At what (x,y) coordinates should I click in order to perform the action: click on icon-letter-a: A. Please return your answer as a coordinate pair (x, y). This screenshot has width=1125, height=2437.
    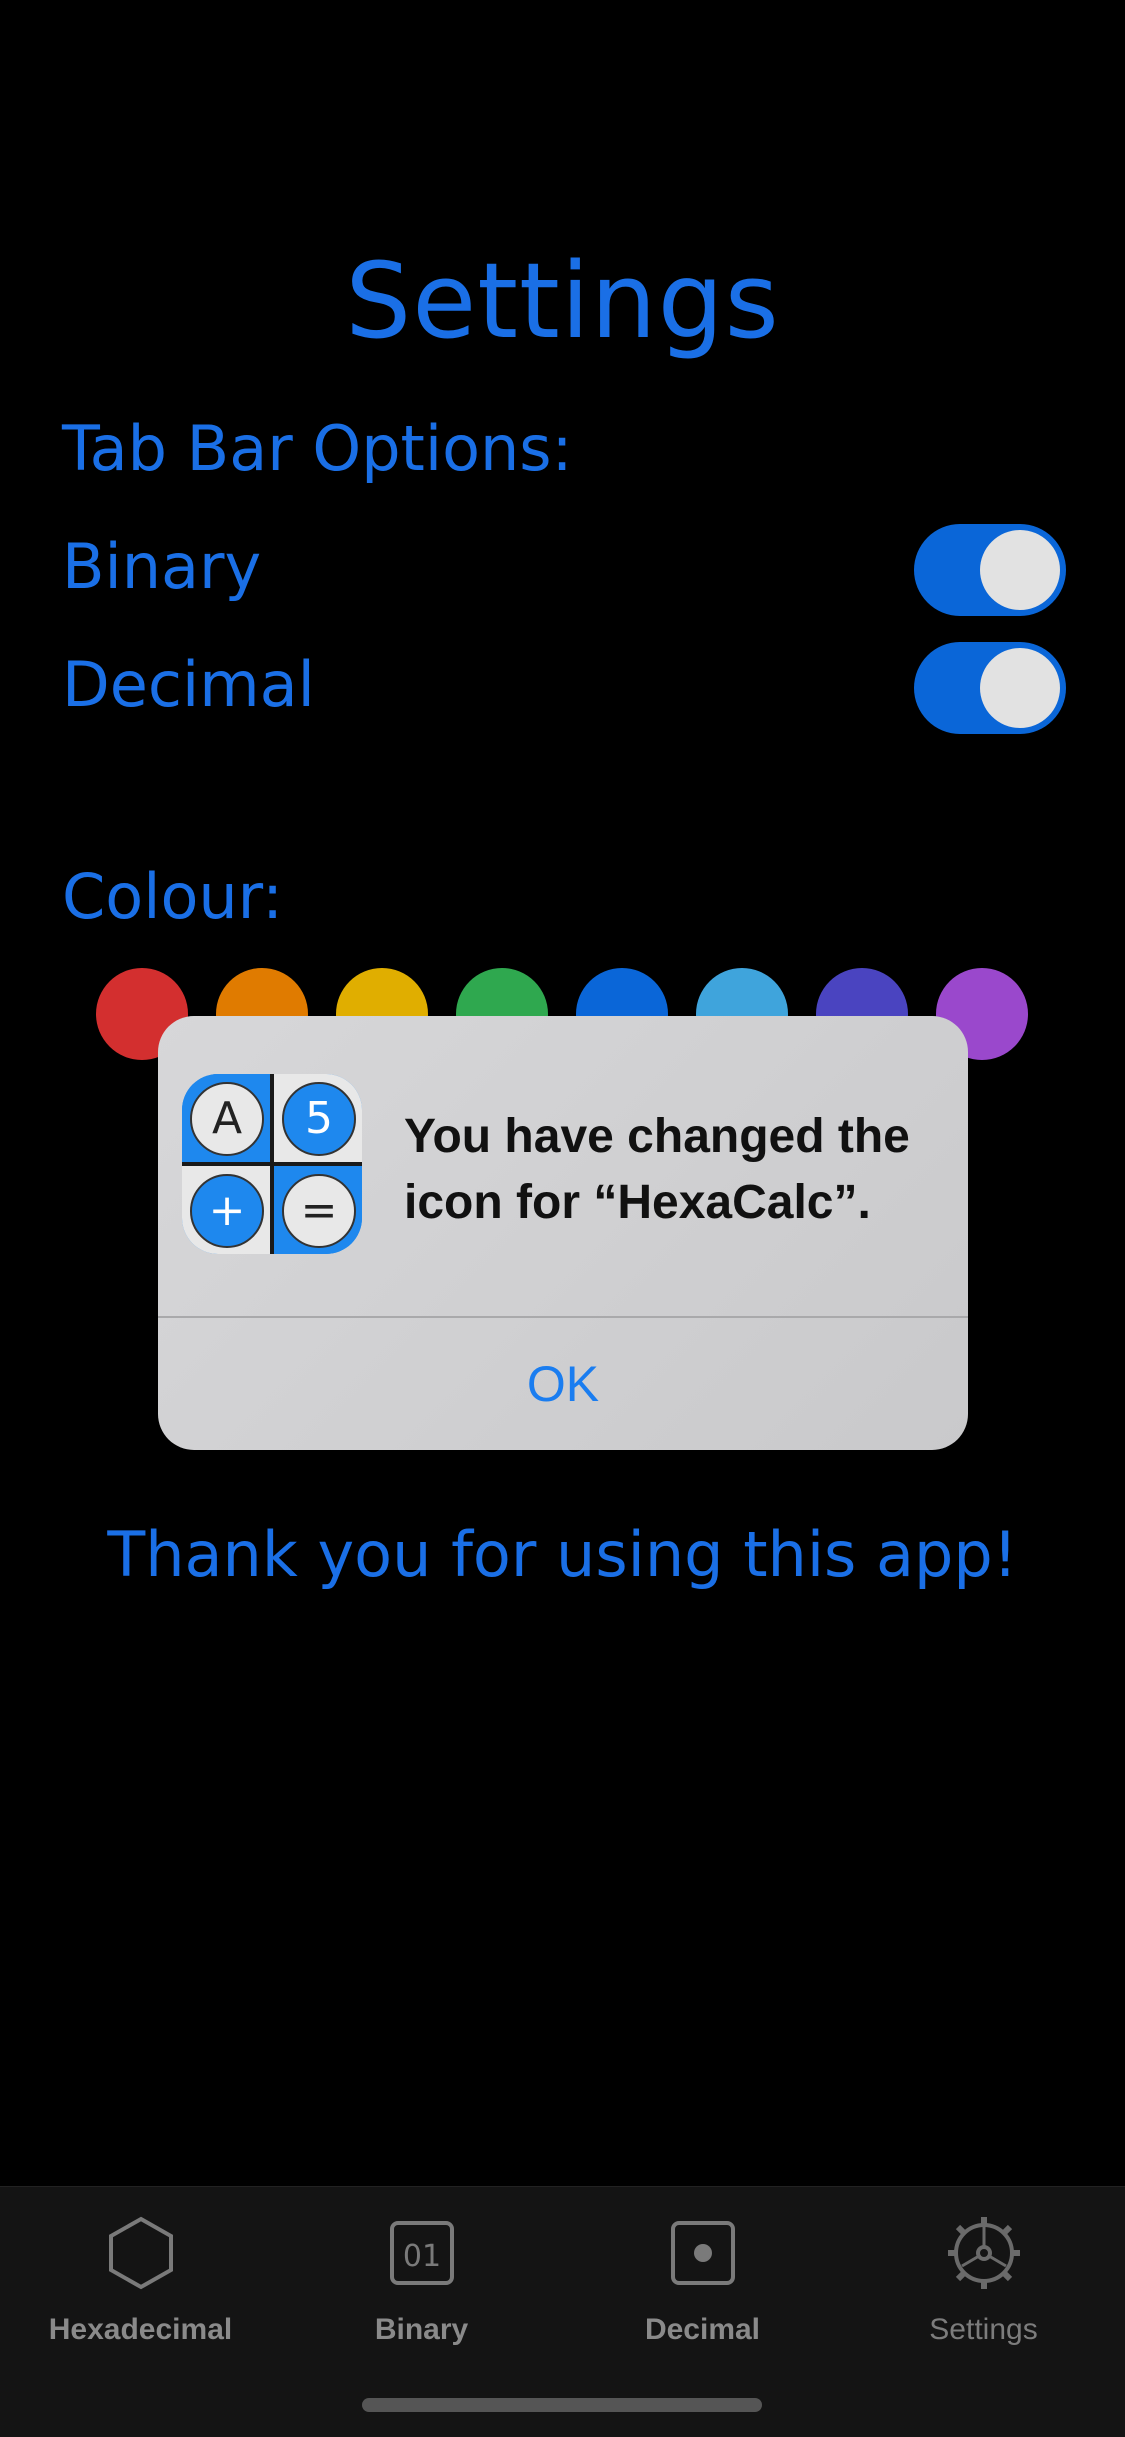
    Looking at the image, I should click on (227, 1119).